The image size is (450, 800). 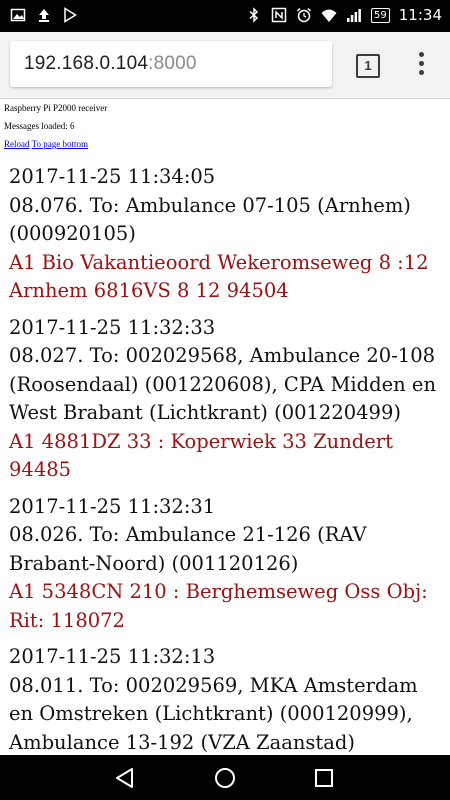 I want to click on alarm-icon, so click(x=304, y=15).